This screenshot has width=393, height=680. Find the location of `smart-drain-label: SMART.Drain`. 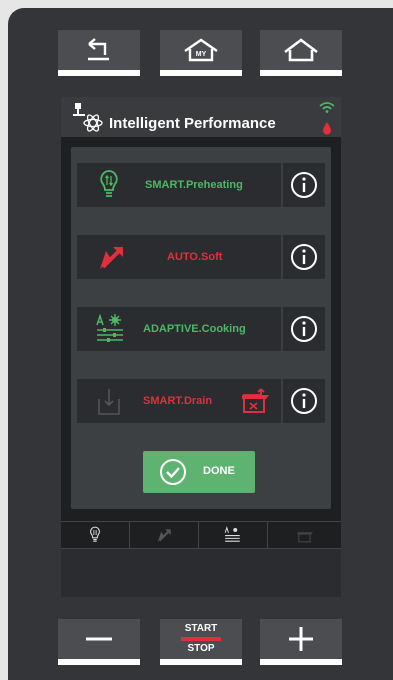

smart-drain-label: SMART.Drain is located at coordinates (178, 401).